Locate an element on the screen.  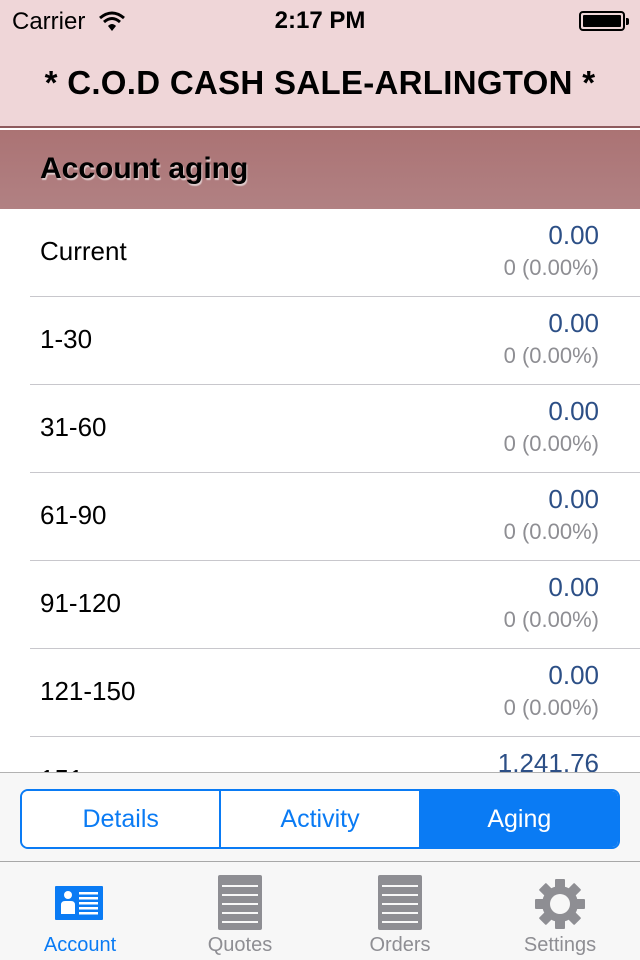
tab-label: Account is located at coordinates (80, 945).